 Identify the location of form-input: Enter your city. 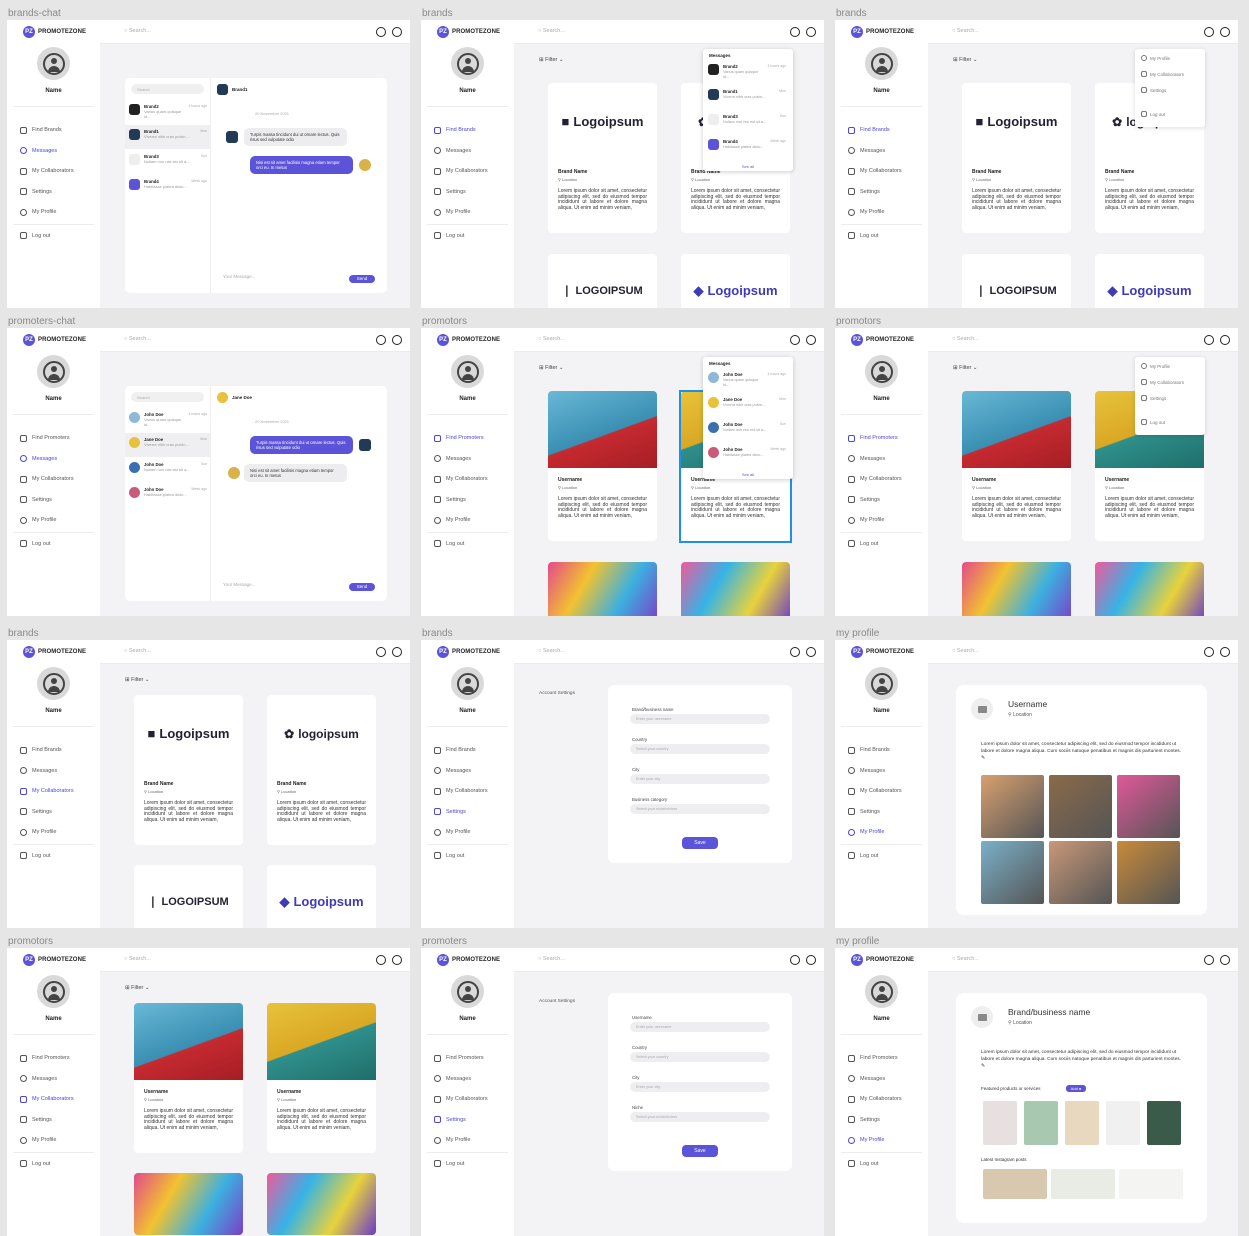
(700, 779).